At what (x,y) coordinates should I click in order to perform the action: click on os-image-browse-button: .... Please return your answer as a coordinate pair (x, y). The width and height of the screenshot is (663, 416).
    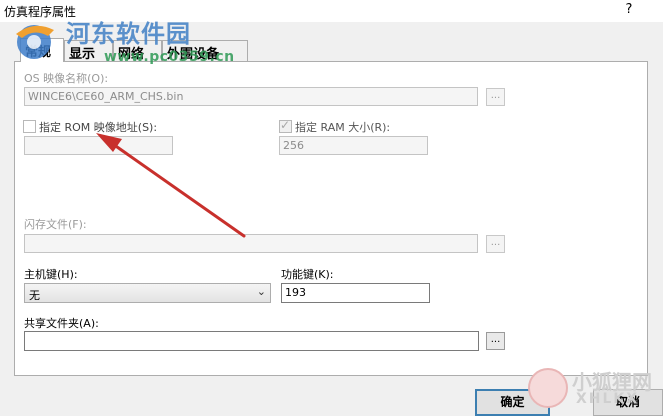
    Looking at the image, I should click on (495, 97).